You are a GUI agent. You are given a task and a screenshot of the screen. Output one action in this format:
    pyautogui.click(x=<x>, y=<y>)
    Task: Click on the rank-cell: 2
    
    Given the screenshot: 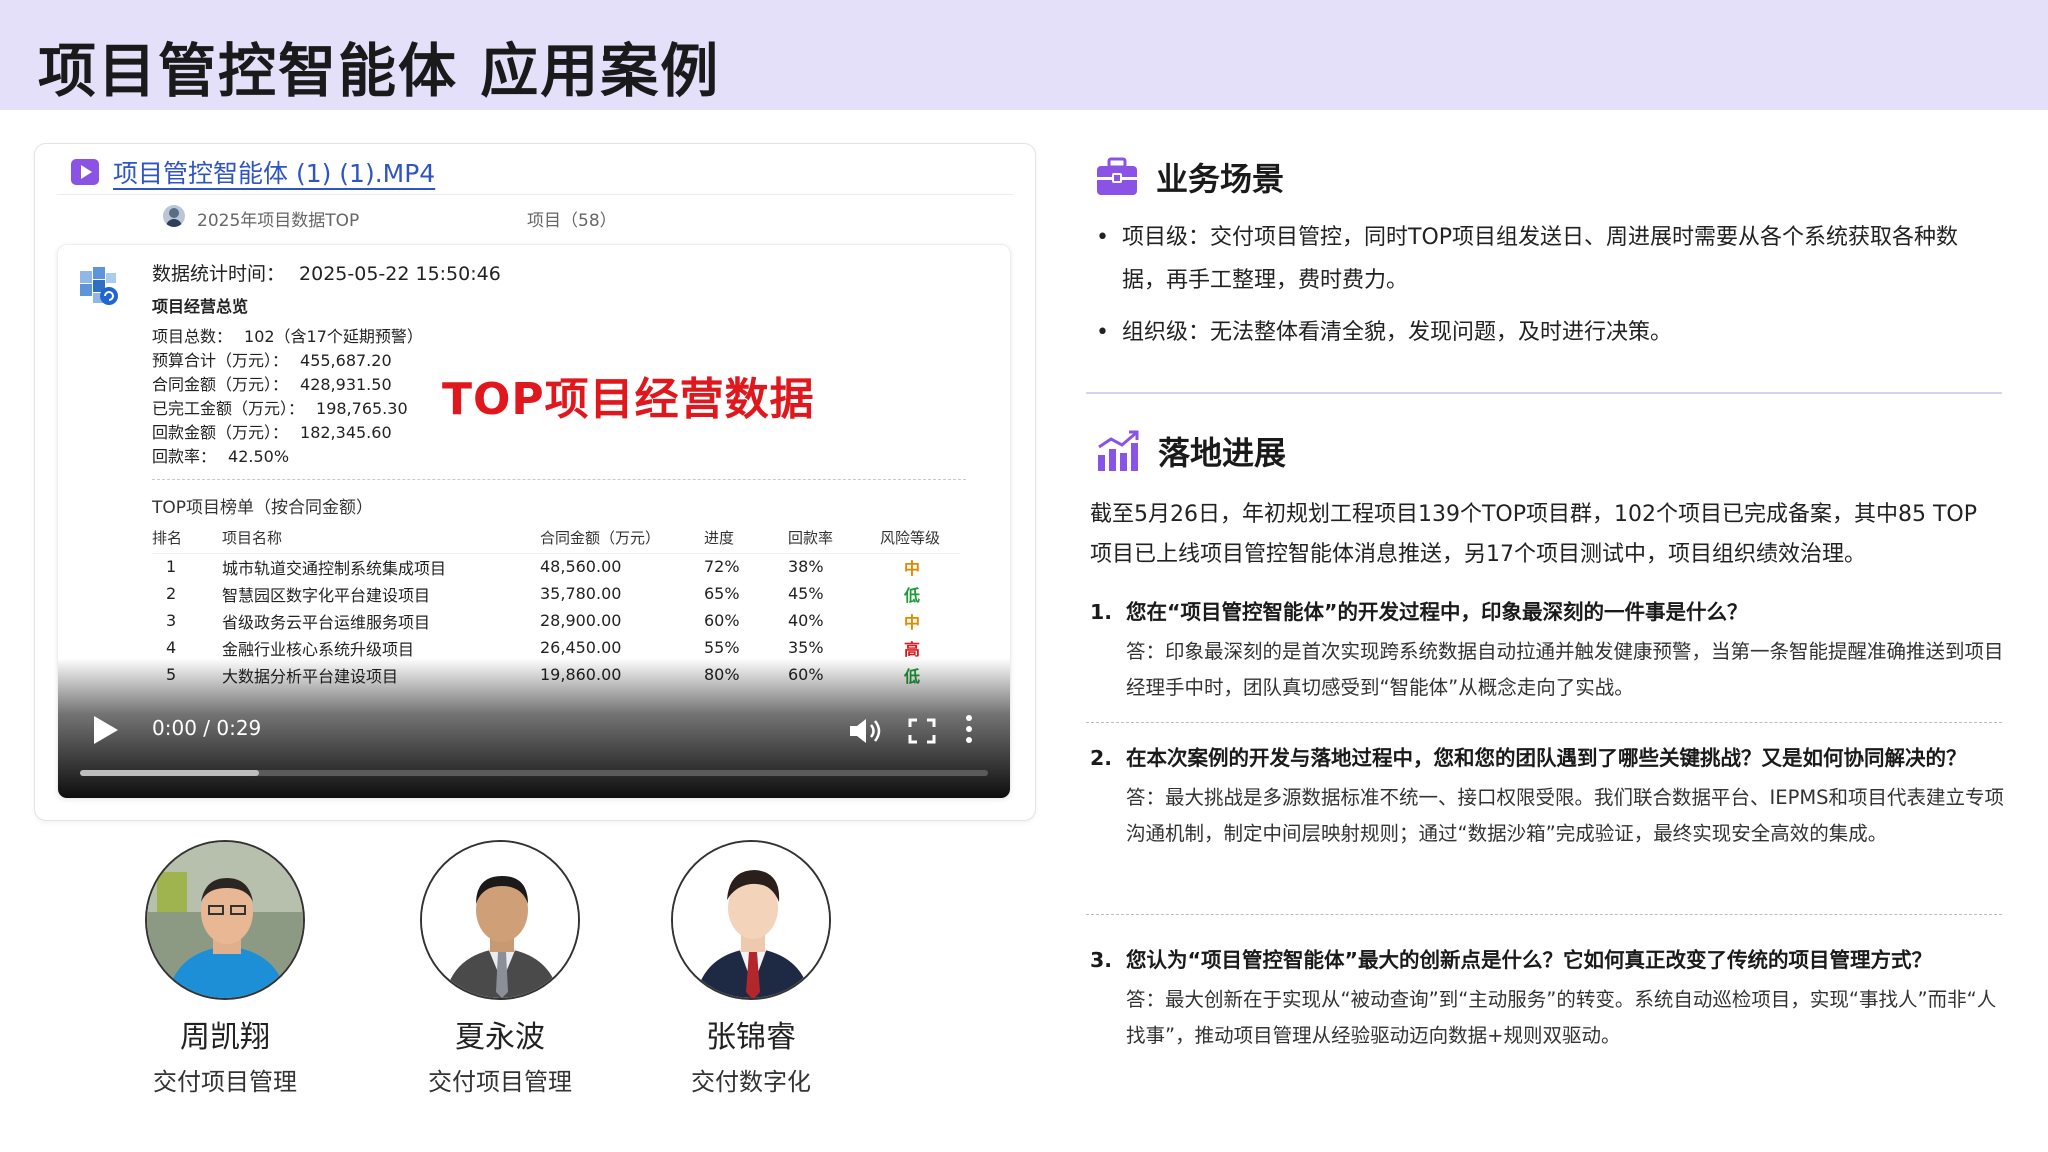 What is the action you would take?
    pyautogui.click(x=171, y=593)
    